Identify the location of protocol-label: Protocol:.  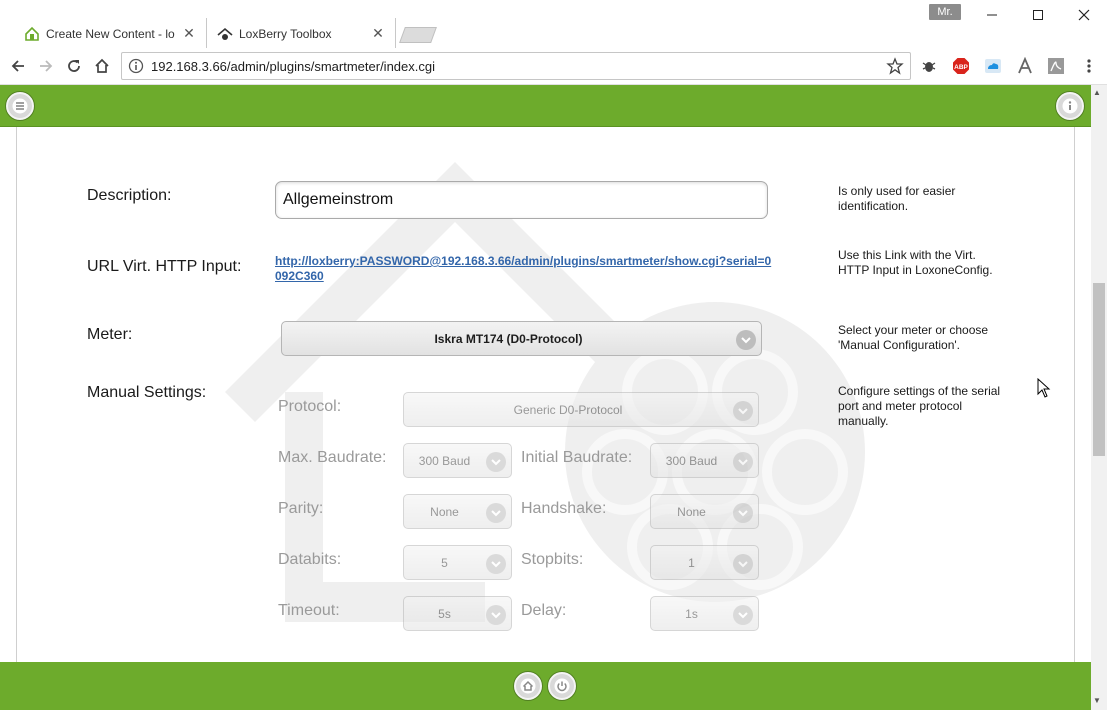
(310, 406).